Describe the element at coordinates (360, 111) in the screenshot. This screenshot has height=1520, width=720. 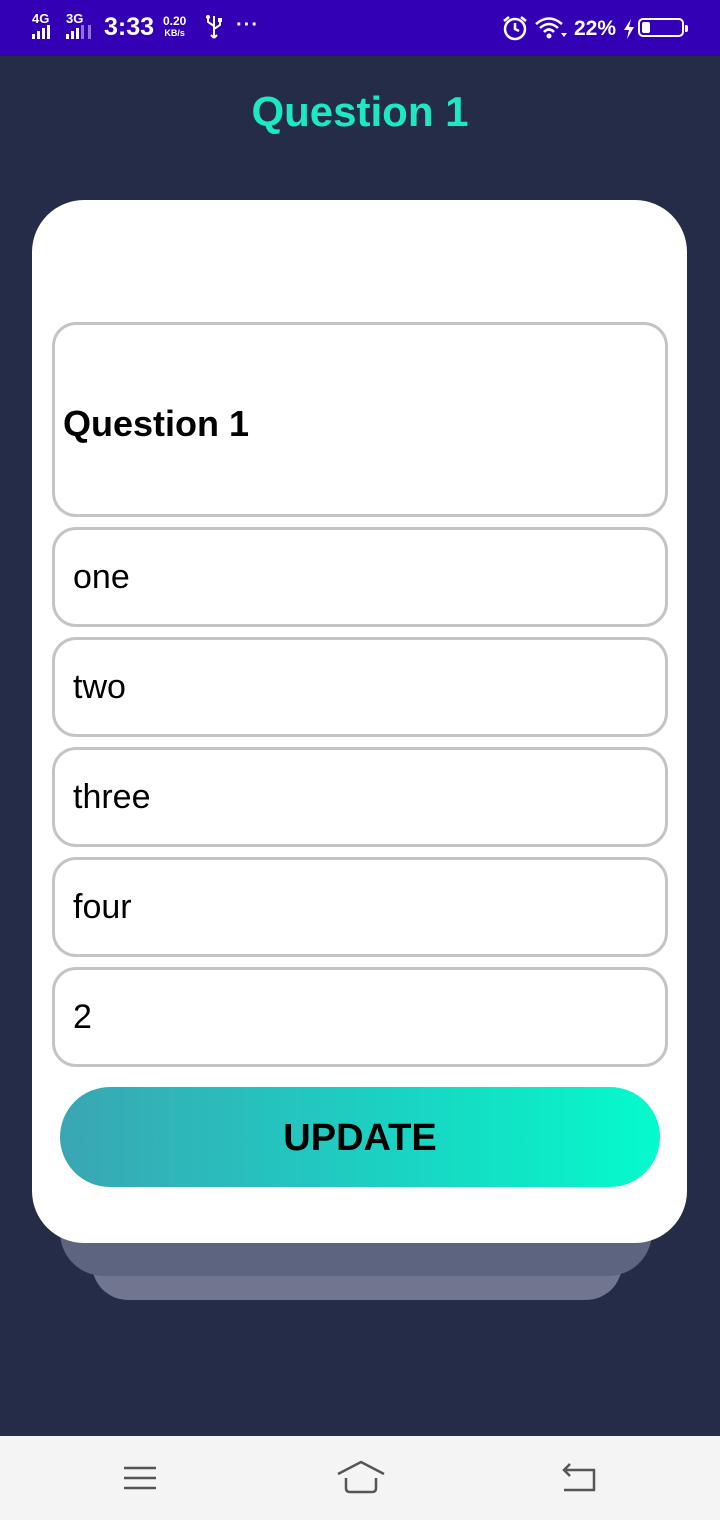
I see `page-title: Question 1` at that location.